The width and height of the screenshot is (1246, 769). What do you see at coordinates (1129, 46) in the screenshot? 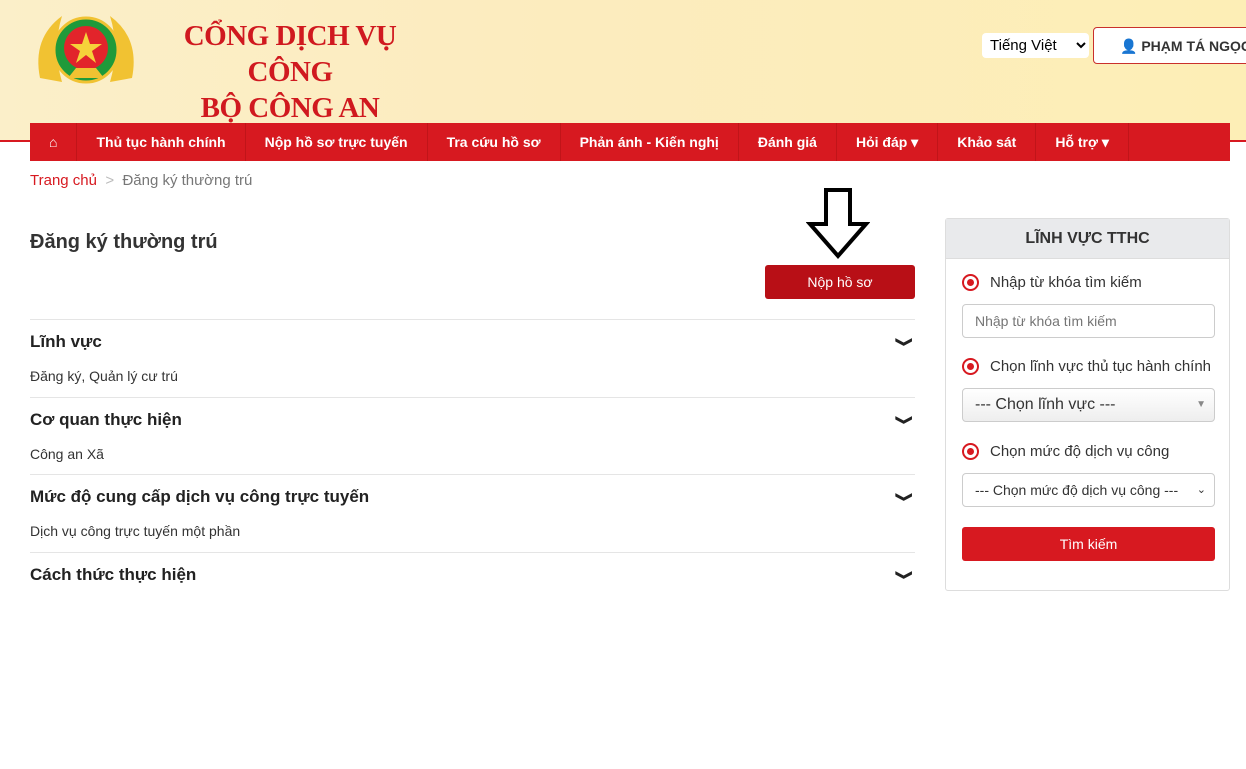
I see `user-icon: 👤` at bounding box center [1129, 46].